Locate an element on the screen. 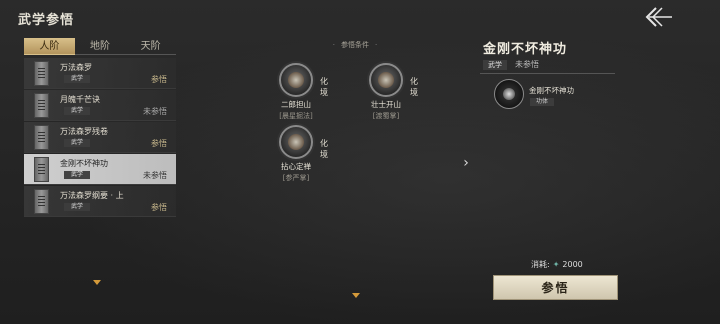 This screenshot has width=720, height=324. condition-node: 二郎担山 [晨星掘法] 化境 is located at coordinates (297, 92).